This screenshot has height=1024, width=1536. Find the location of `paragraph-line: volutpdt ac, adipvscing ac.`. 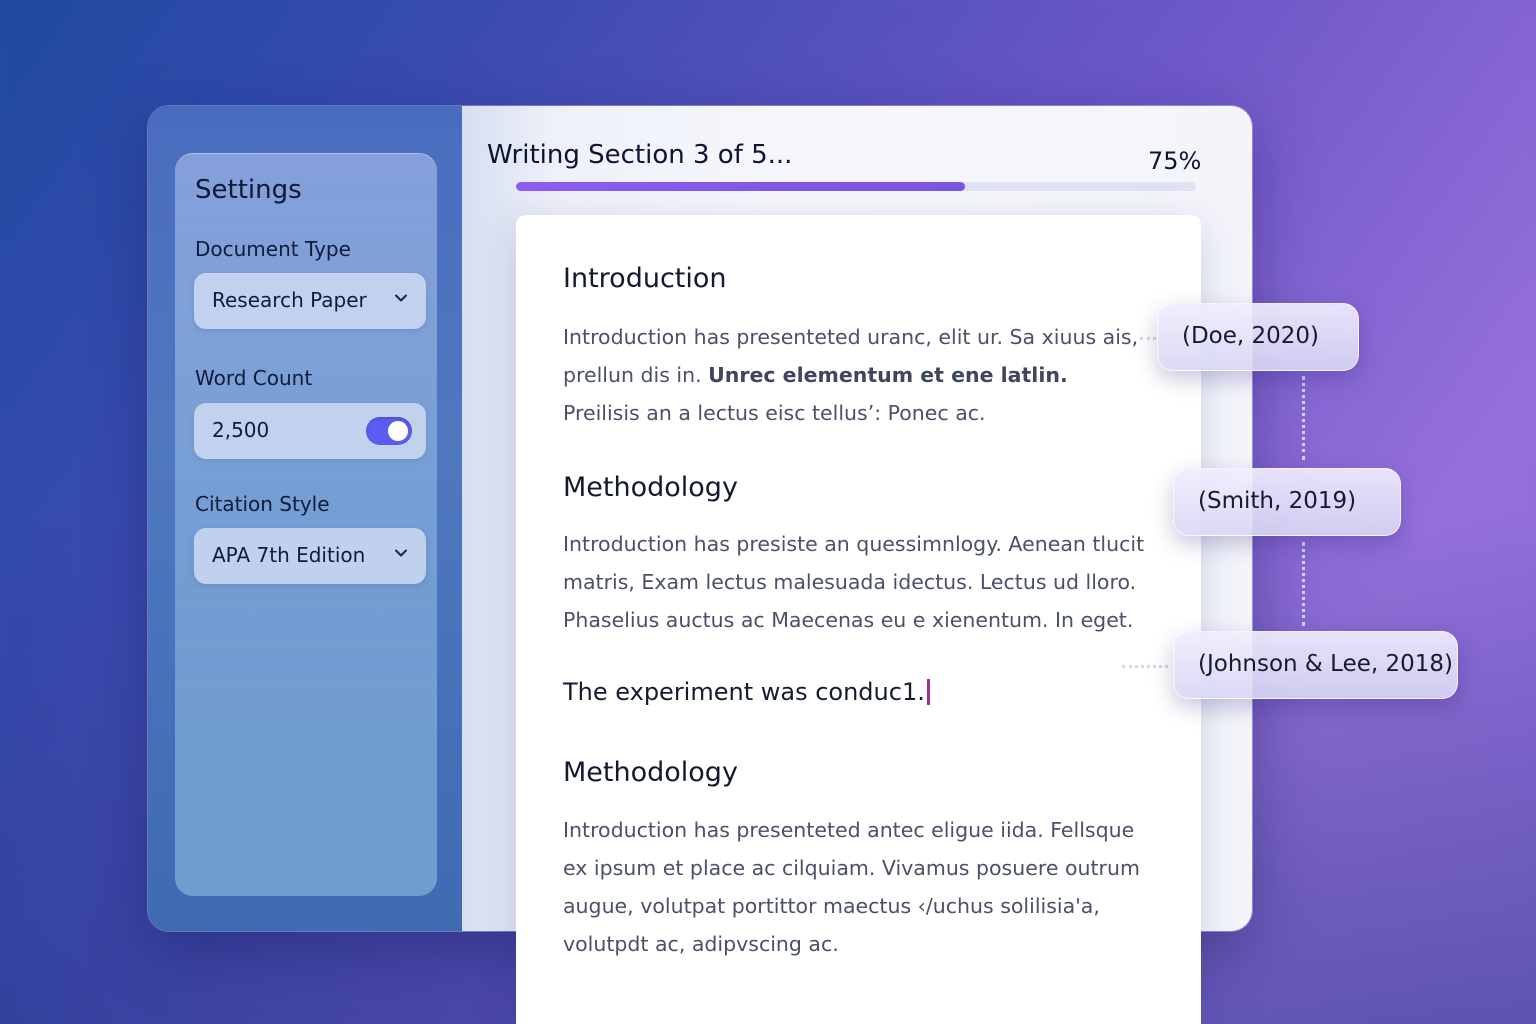

paragraph-line: volutpdt ac, adipvscing ac. is located at coordinates (701, 944).